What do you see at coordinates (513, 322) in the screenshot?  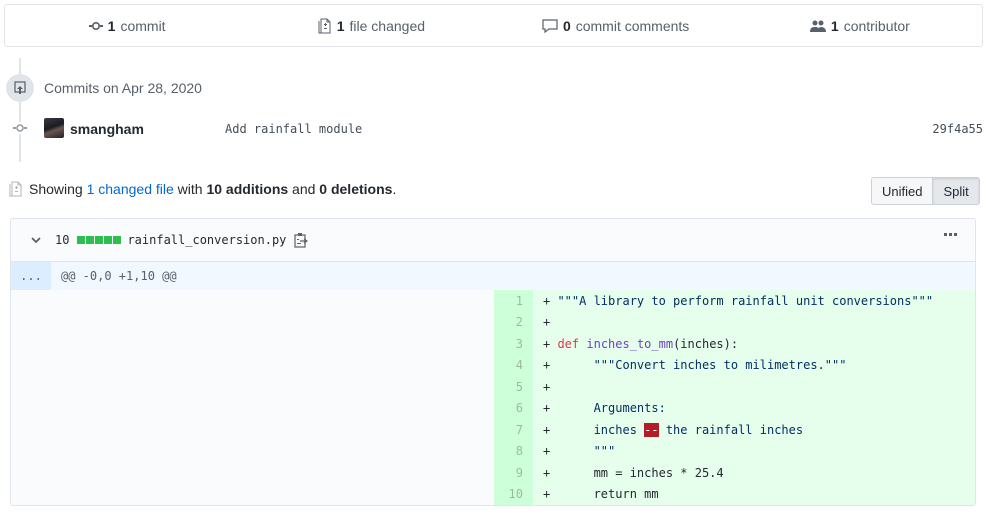 I see `line-number: 2` at bounding box center [513, 322].